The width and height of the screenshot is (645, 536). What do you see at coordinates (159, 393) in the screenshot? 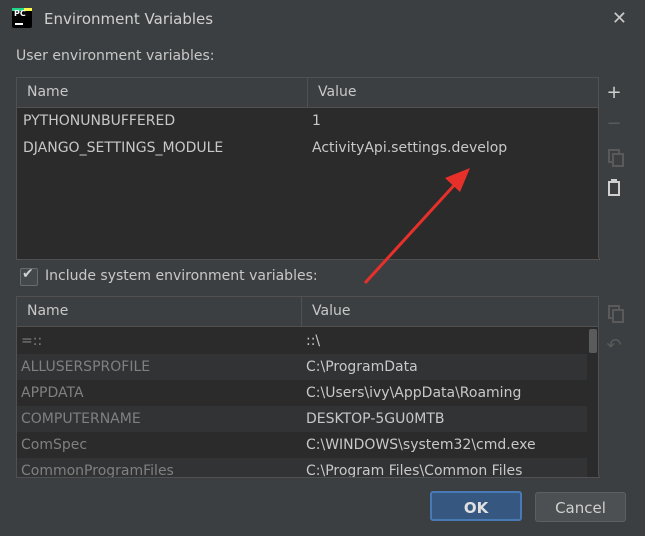
I see `env-name: APPDATA` at bounding box center [159, 393].